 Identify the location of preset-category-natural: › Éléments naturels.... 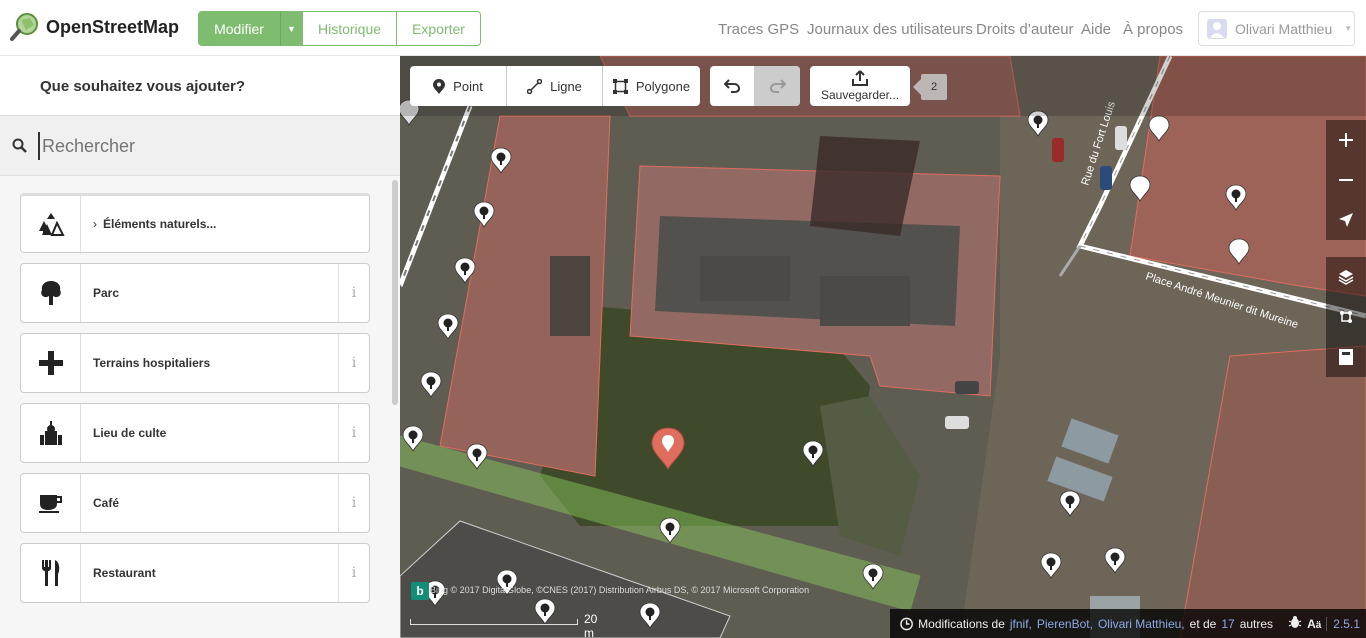
(195, 223).